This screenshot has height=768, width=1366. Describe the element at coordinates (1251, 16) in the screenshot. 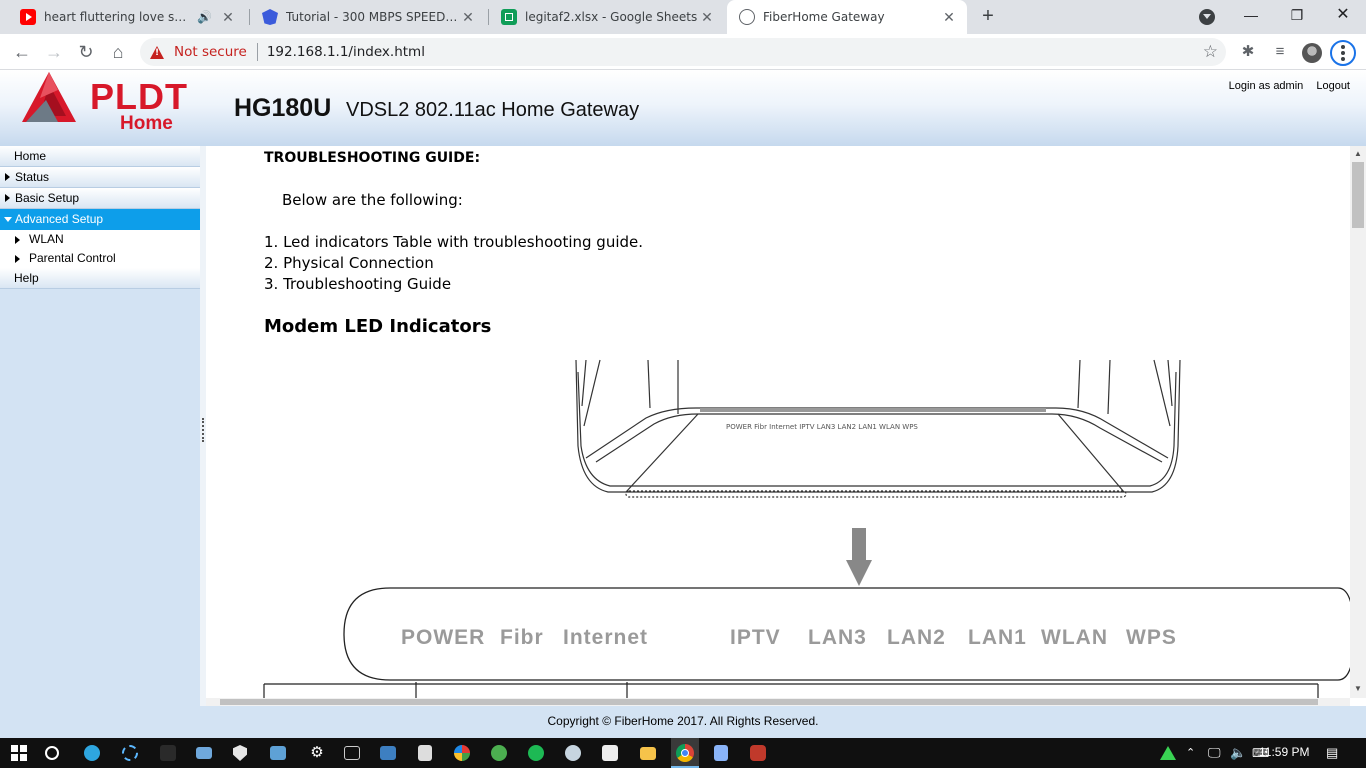

I see `minimize-icon: —` at that location.